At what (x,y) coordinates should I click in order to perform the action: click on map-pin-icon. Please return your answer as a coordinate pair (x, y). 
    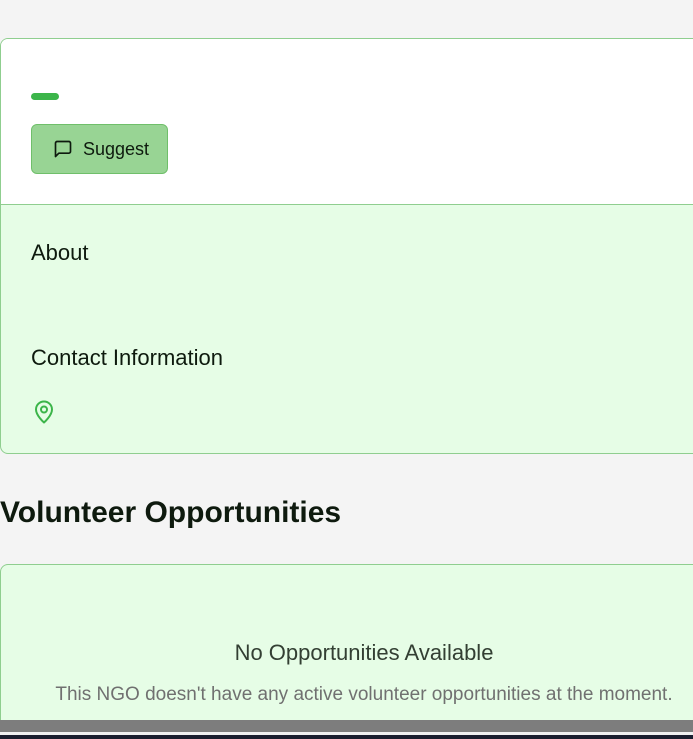
    Looking at the image, I should click on (44, 412).